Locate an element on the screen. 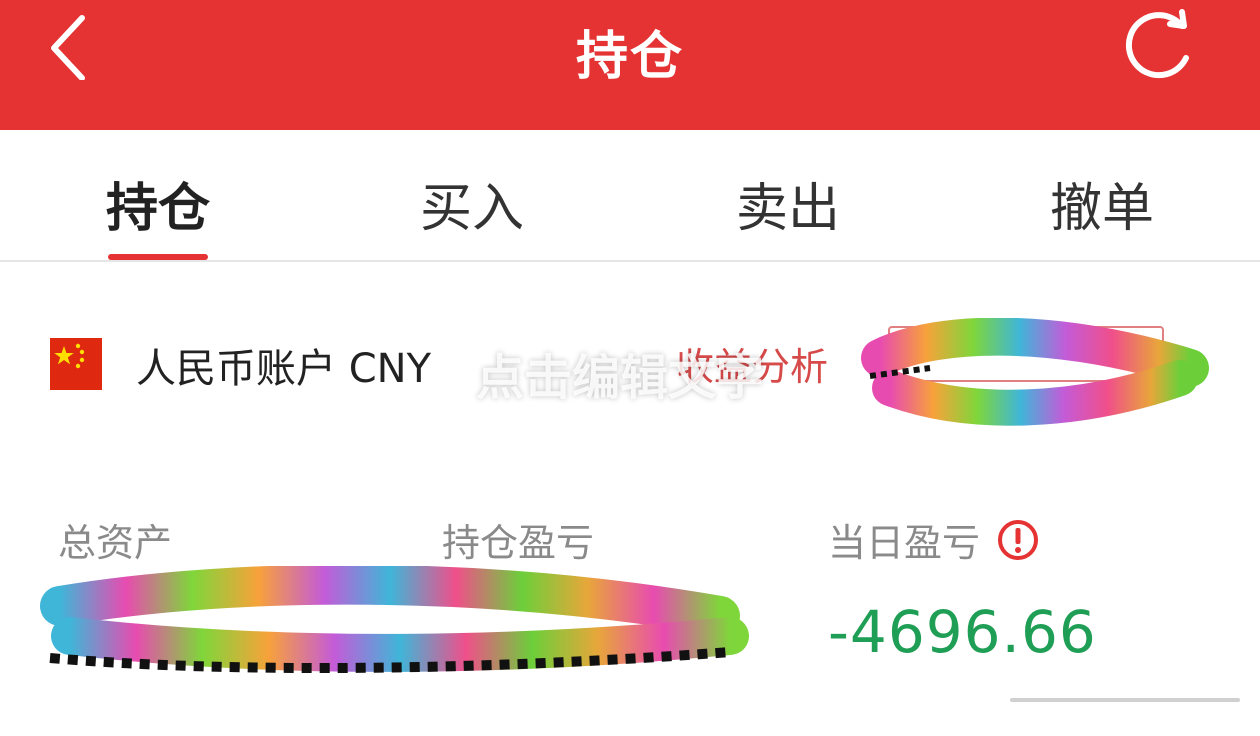 The image size is (1260, 736). holding-pl-label: 持仓盈亏 is located at coordinates (518, 543).